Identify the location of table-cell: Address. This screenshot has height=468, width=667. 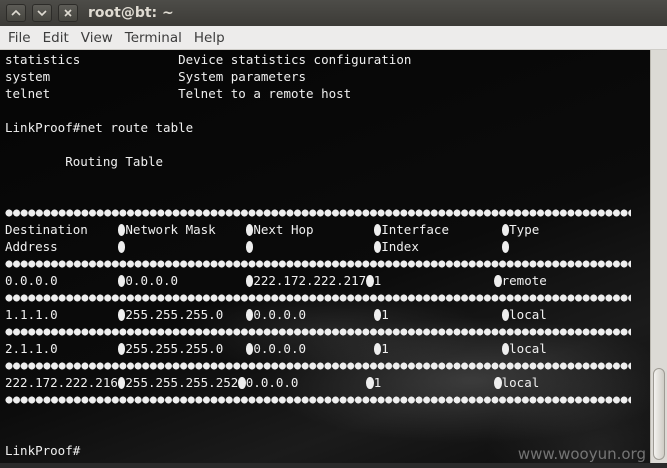
(61, 246).